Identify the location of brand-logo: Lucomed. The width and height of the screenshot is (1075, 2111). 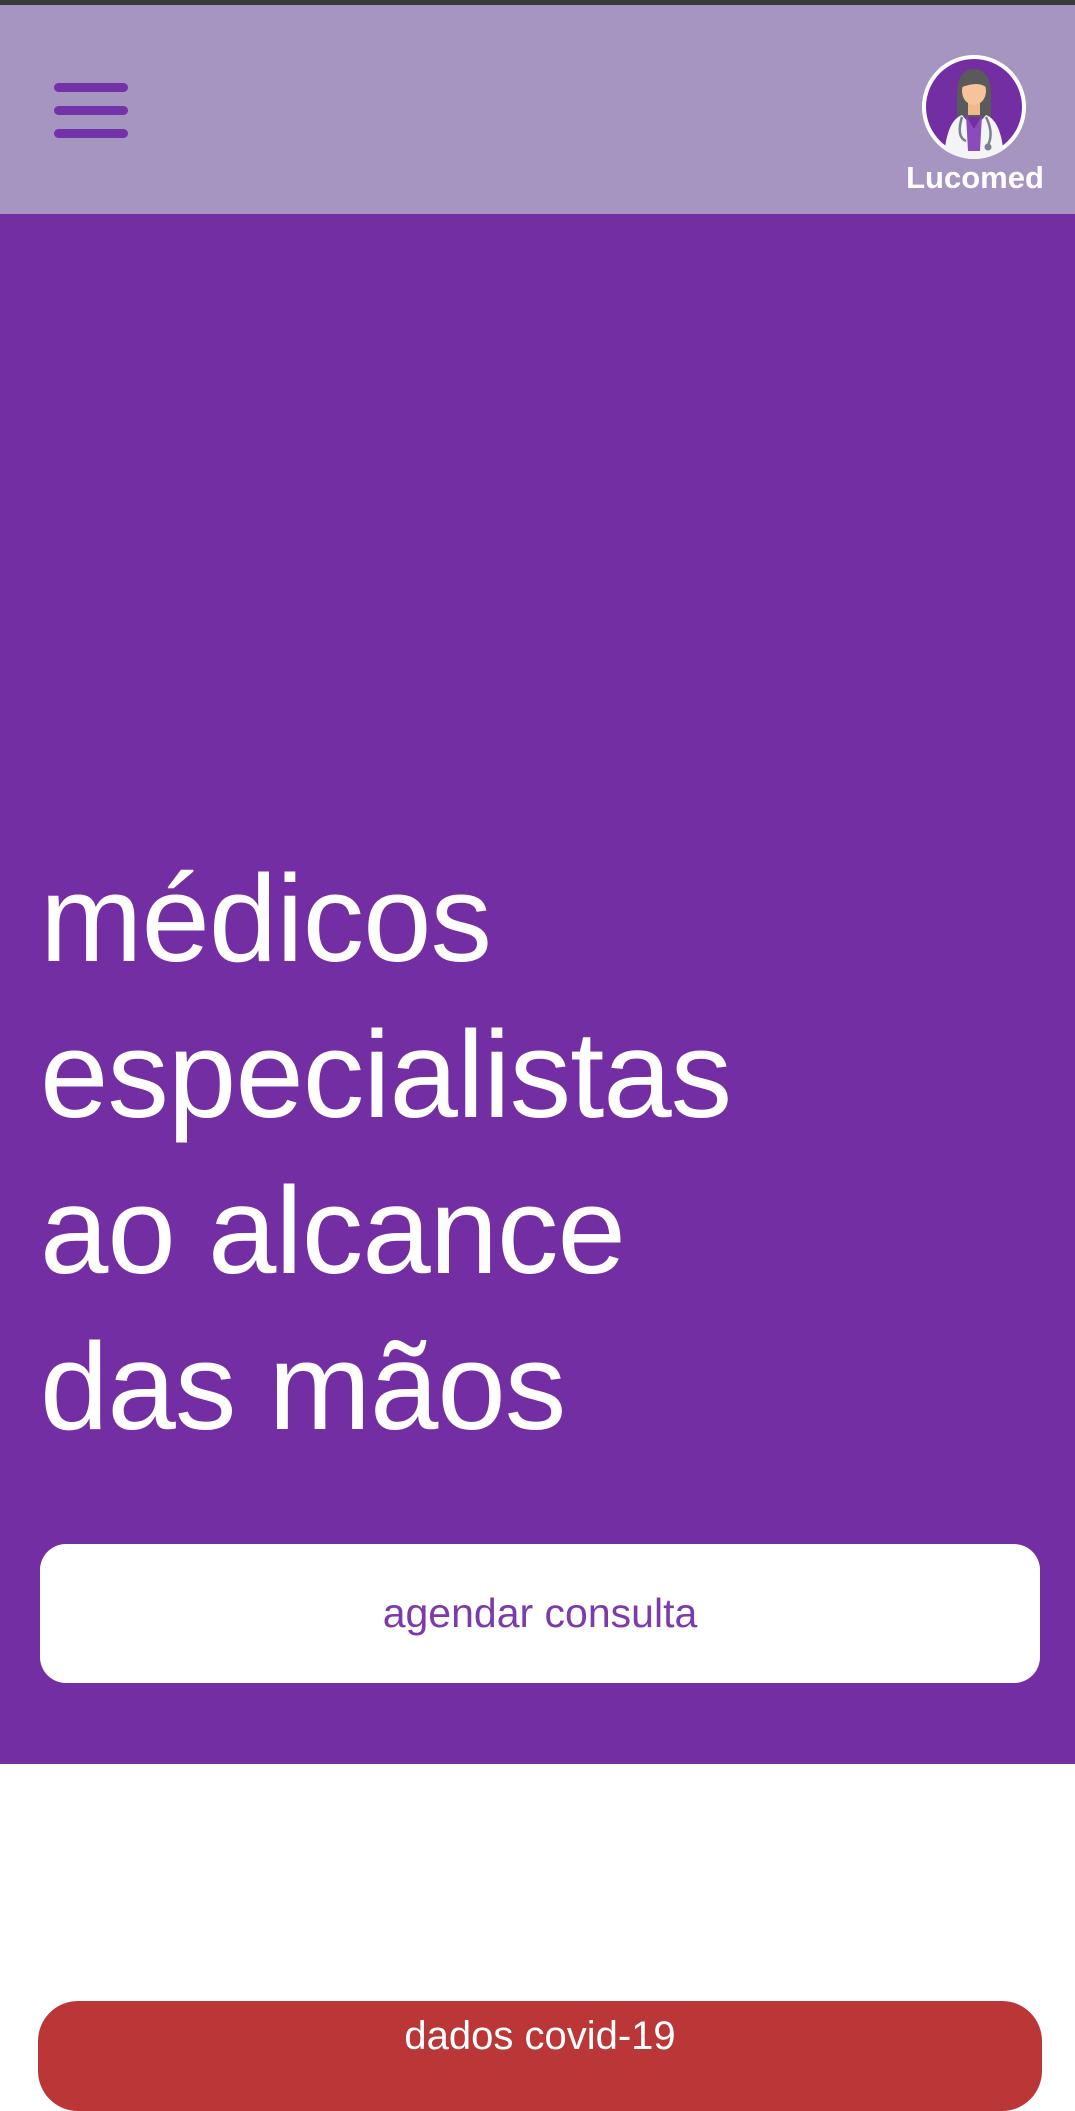
(975, 128).